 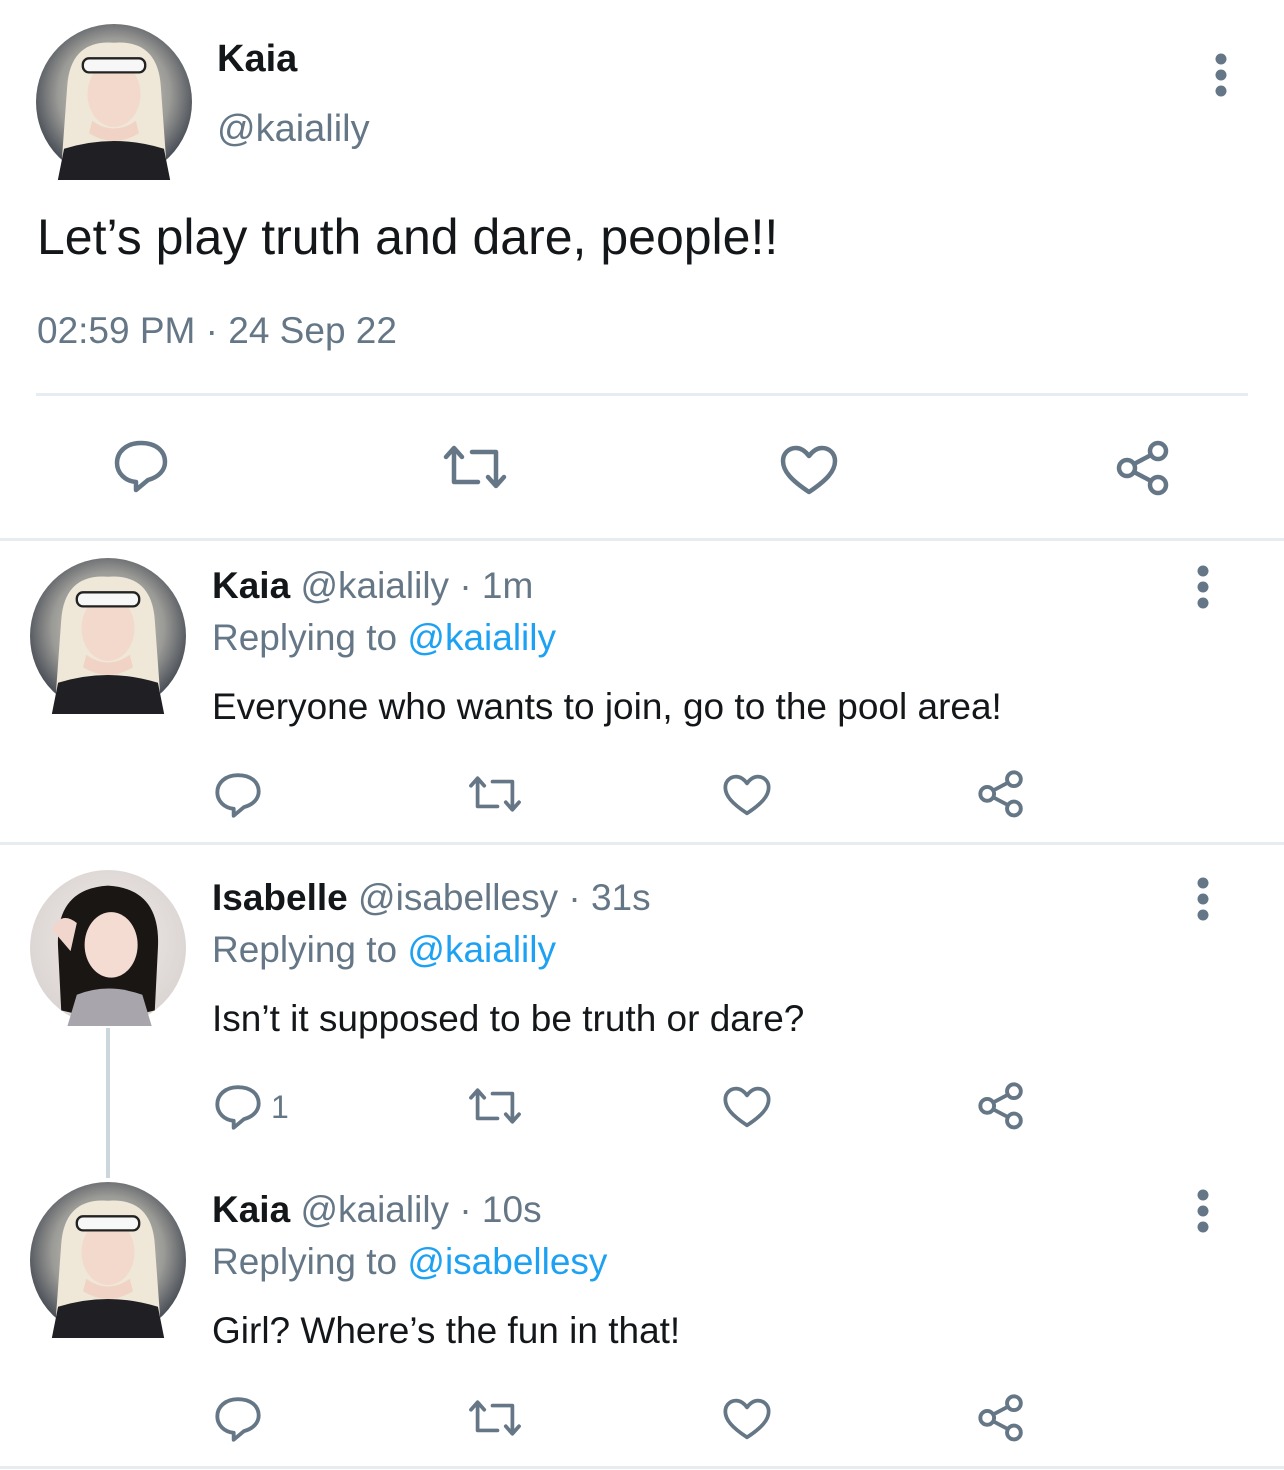 What do you see at coordinates (280, 897) in the screenshot?
I see `display-name: Isabelle` at bounding box center [280, 897].